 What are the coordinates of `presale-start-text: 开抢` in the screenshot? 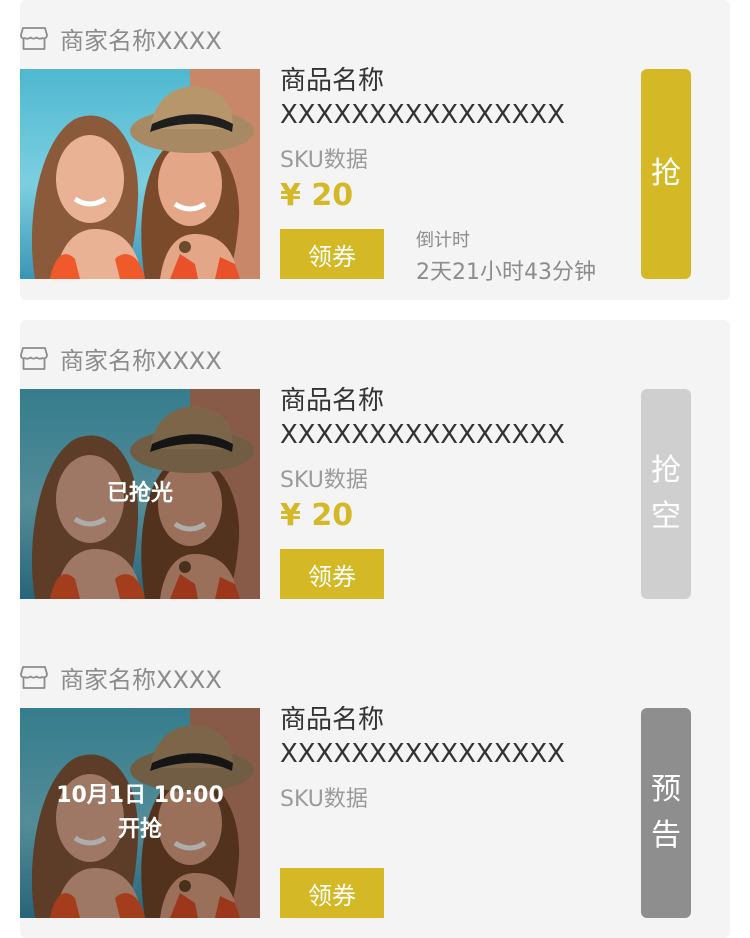 It's located at (139, 829).